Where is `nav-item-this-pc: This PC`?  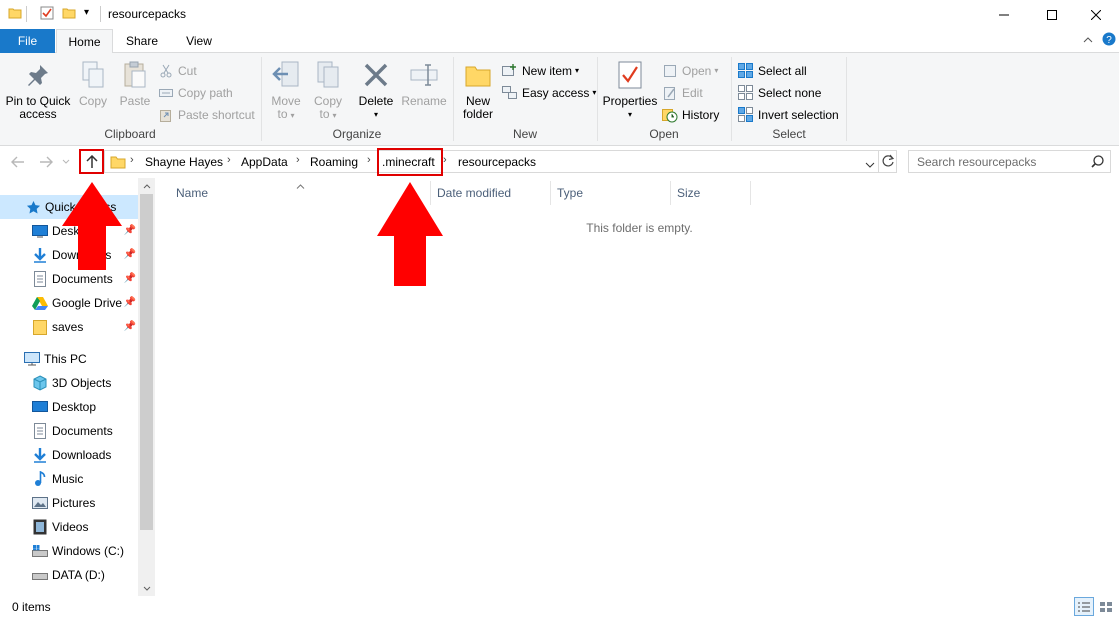 nav-item-this-pc: This PC is located at coordinates (69, 359).